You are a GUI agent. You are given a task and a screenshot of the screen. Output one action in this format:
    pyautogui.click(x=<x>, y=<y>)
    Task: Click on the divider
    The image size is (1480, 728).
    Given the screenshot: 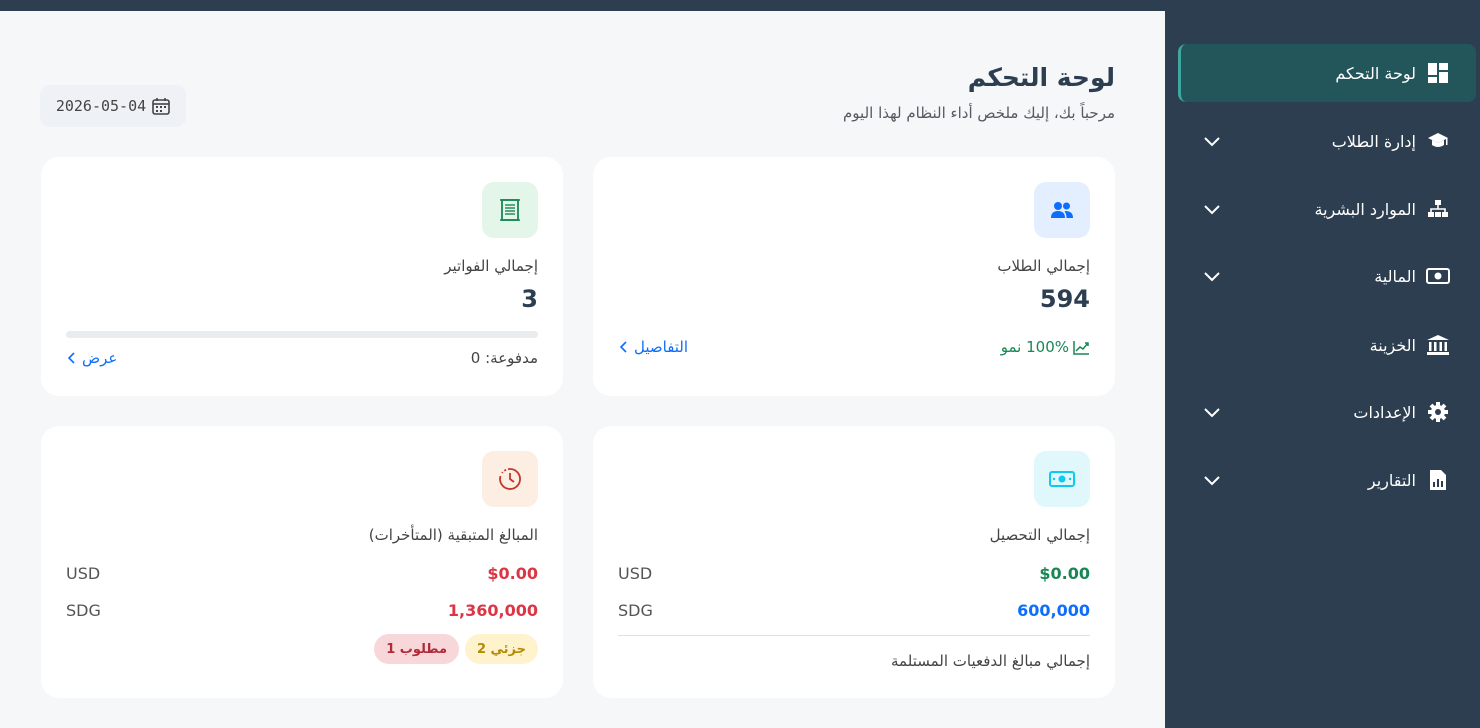 What is the action you would take?
    pyautogui.click(x=854, y=635)
    